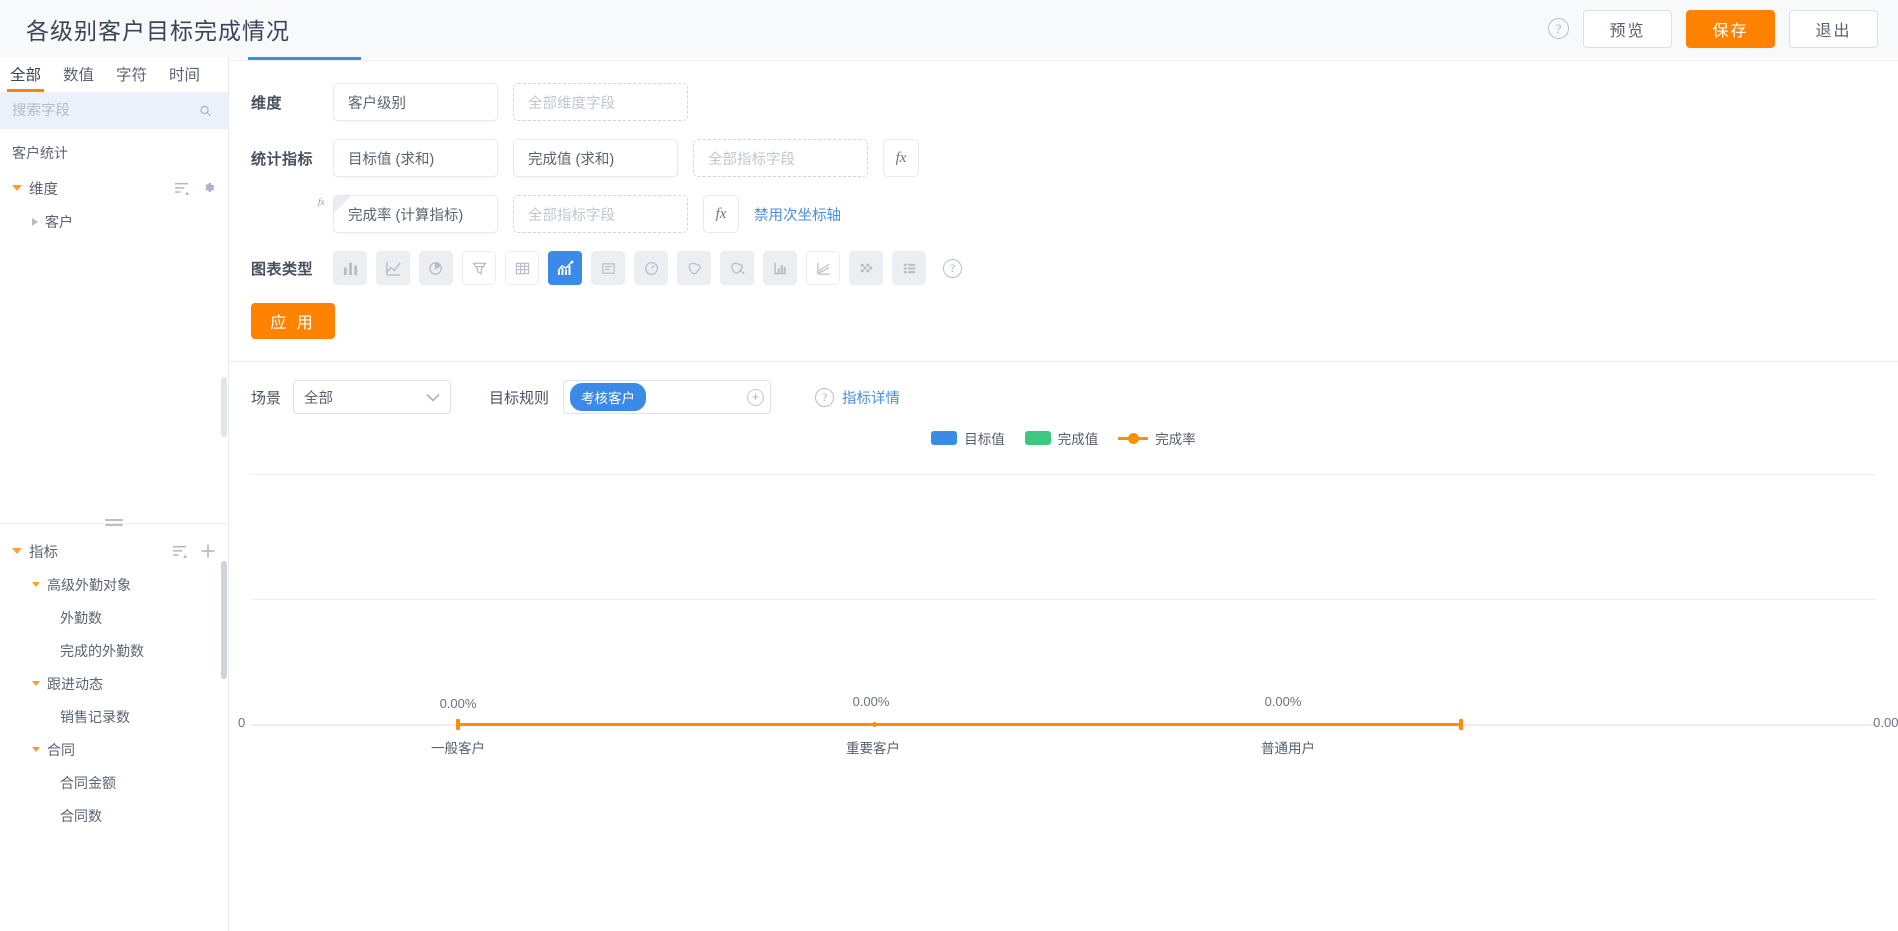 The width and height of the screenshot is (1898, 931). Describe the element at coordinates (909, 268) in the screenshot. I see `list-table-icon` at that location.